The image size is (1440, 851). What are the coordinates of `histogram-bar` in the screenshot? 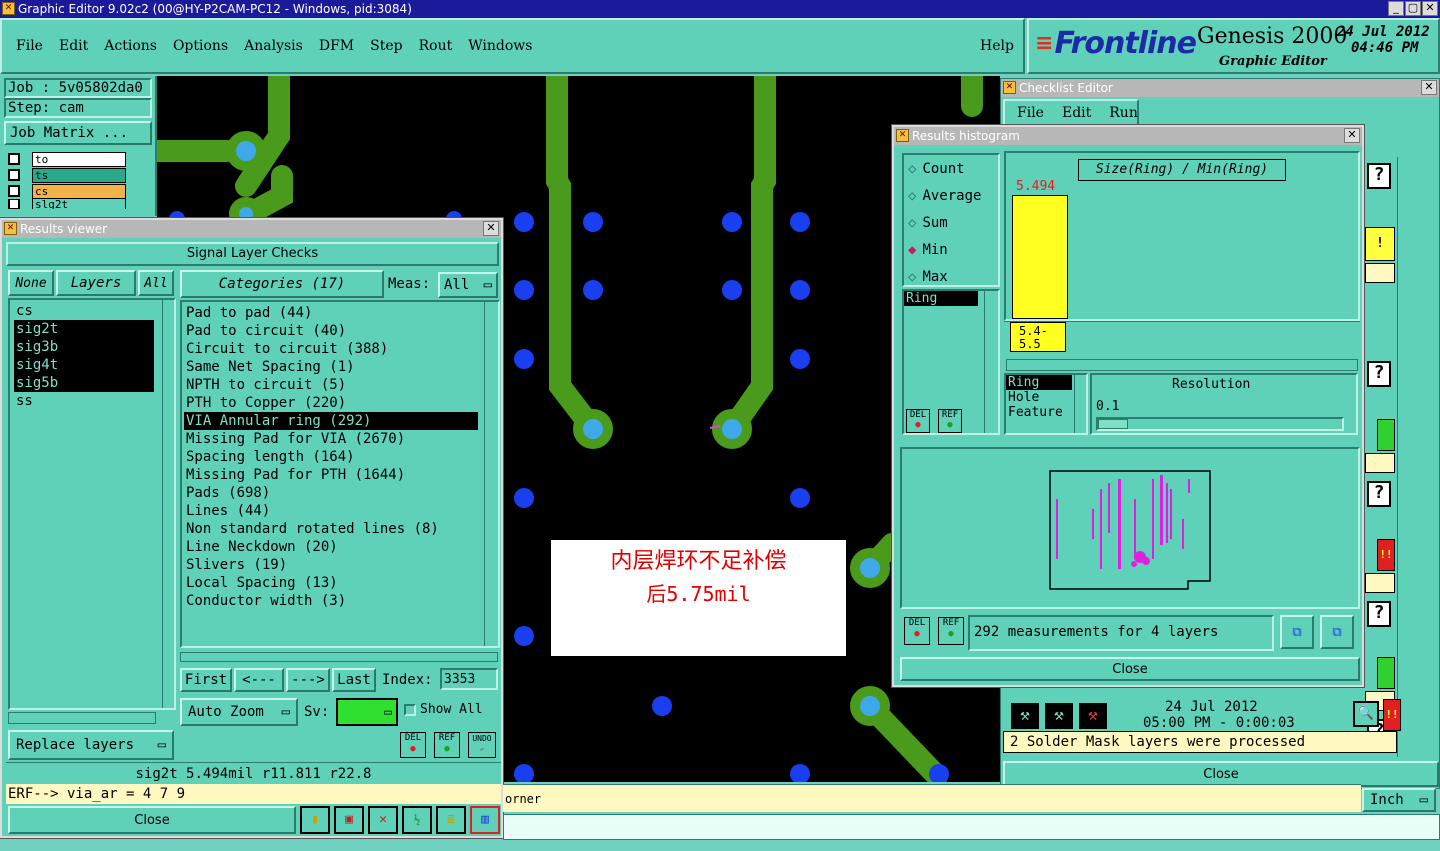 It's located at (1040, 257).